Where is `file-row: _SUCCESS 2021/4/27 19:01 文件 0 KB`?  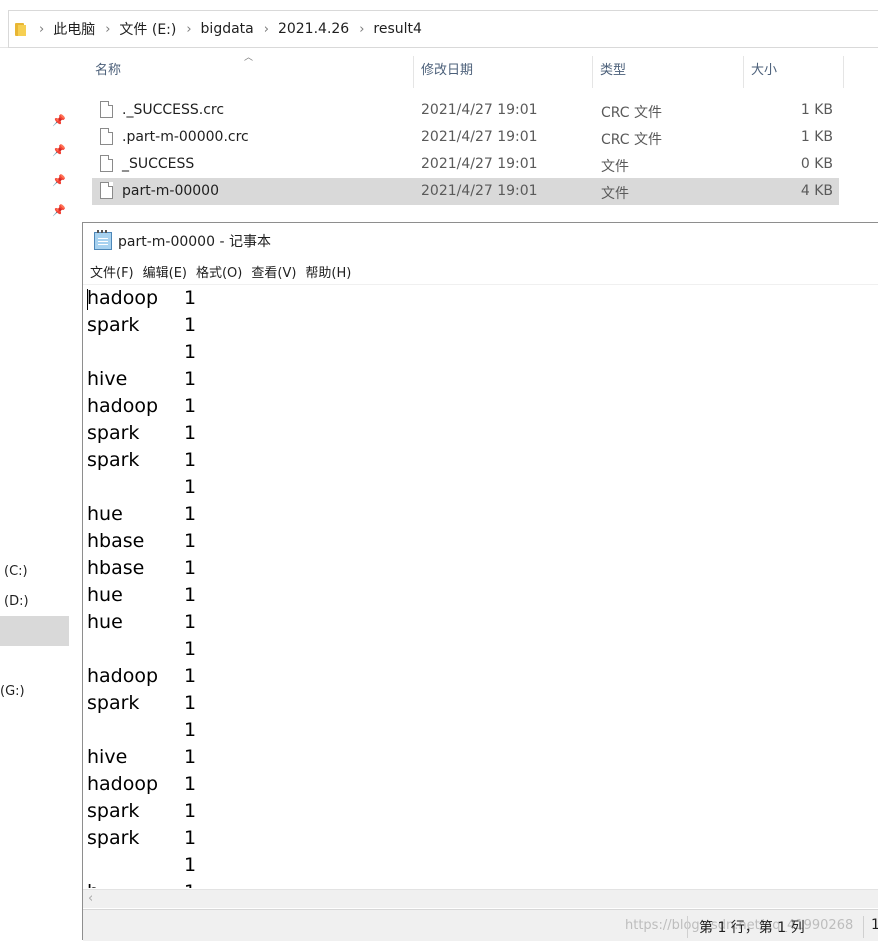 file-row: _SUCCESS 2021/4/27 19:01 文件 0 KB is located at coordinates (465, 164).